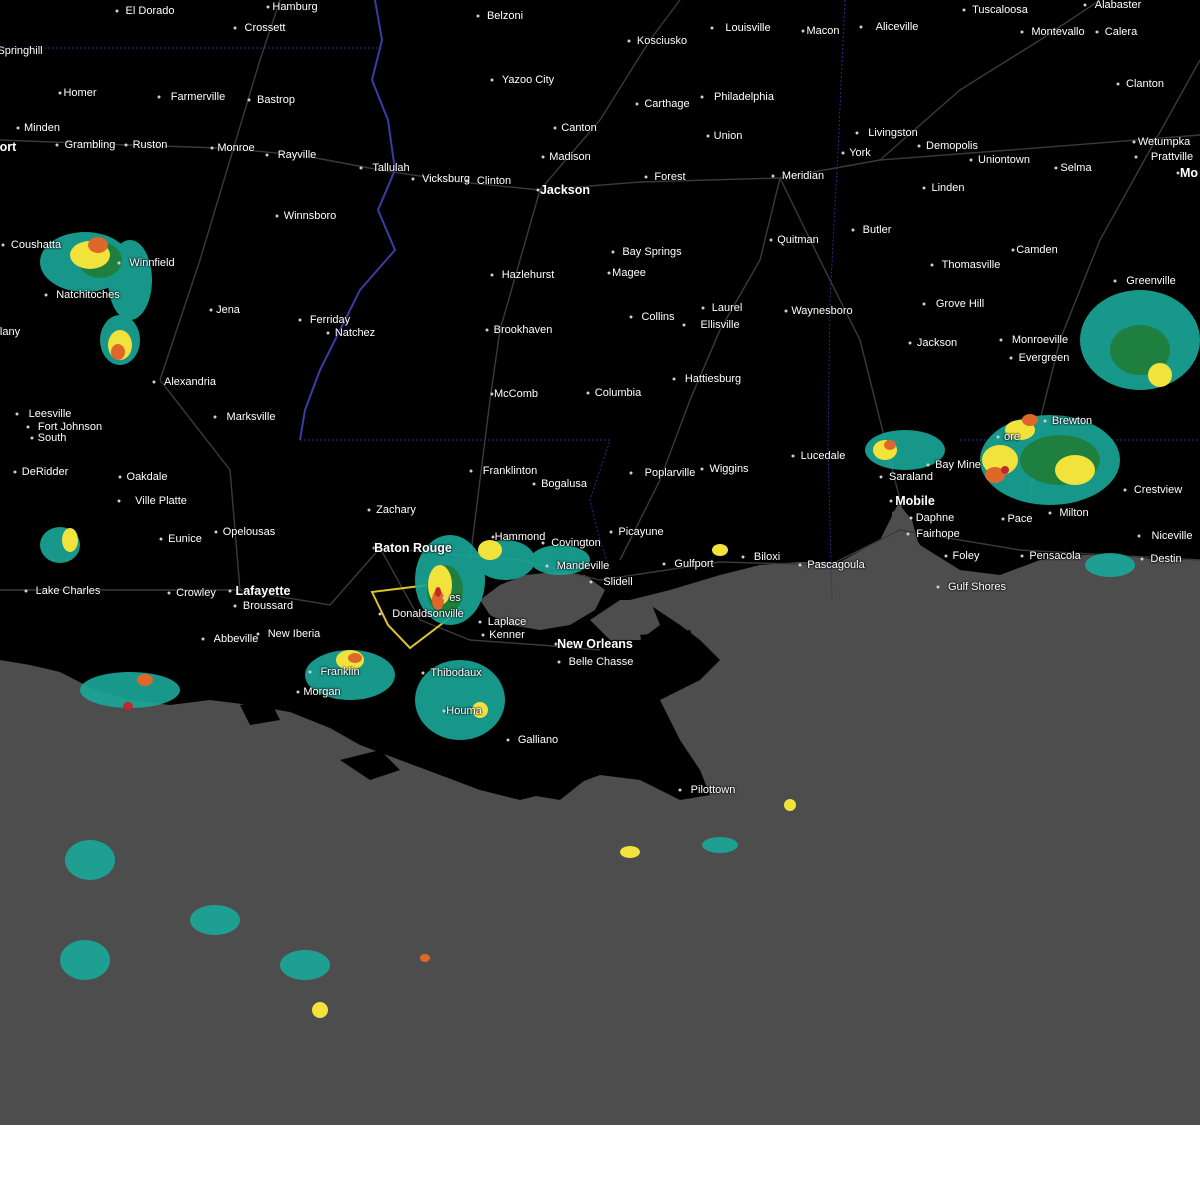  What do you see at coordinates (559, 662) in the screenshot?
I see `city-marker-belle-chasse` at bounding box center [559, 662].